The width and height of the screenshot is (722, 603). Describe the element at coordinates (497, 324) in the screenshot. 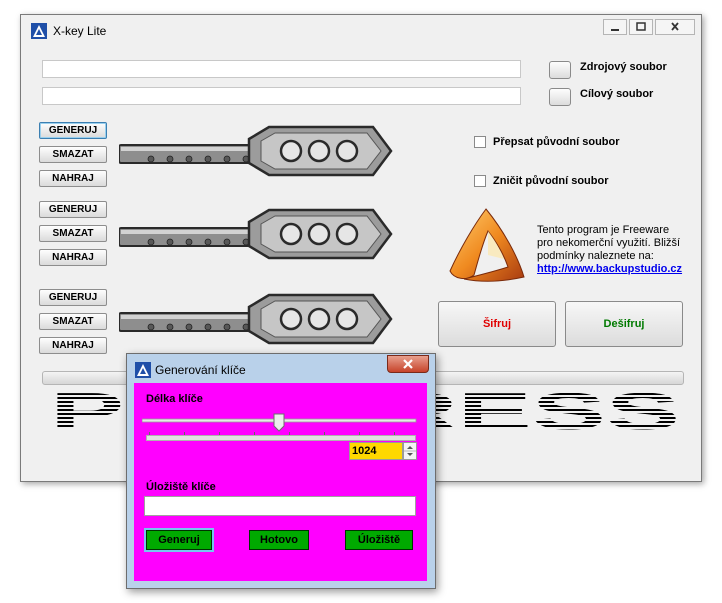

I see `encrypt-button: Šifruj` at that location.